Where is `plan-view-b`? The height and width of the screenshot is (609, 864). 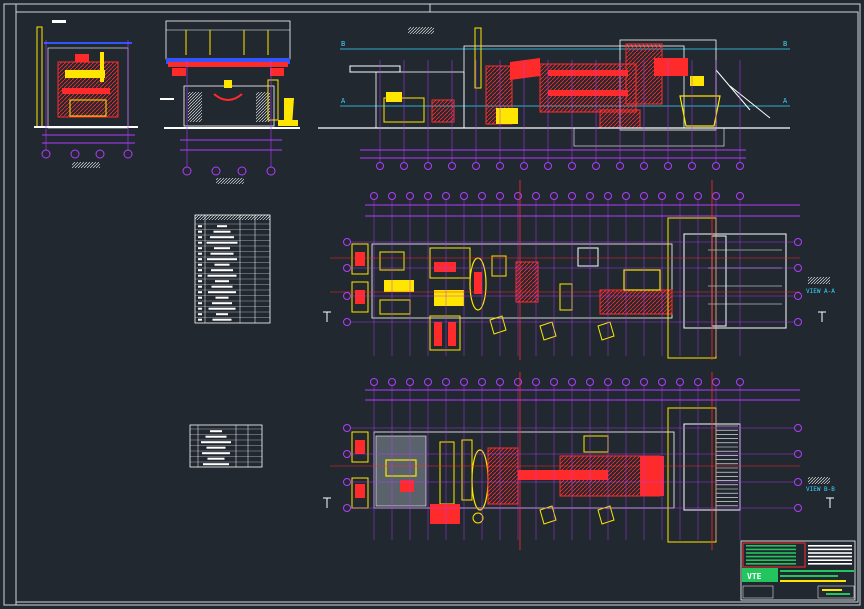
plan-view-b is located at coordinates (580, 466).